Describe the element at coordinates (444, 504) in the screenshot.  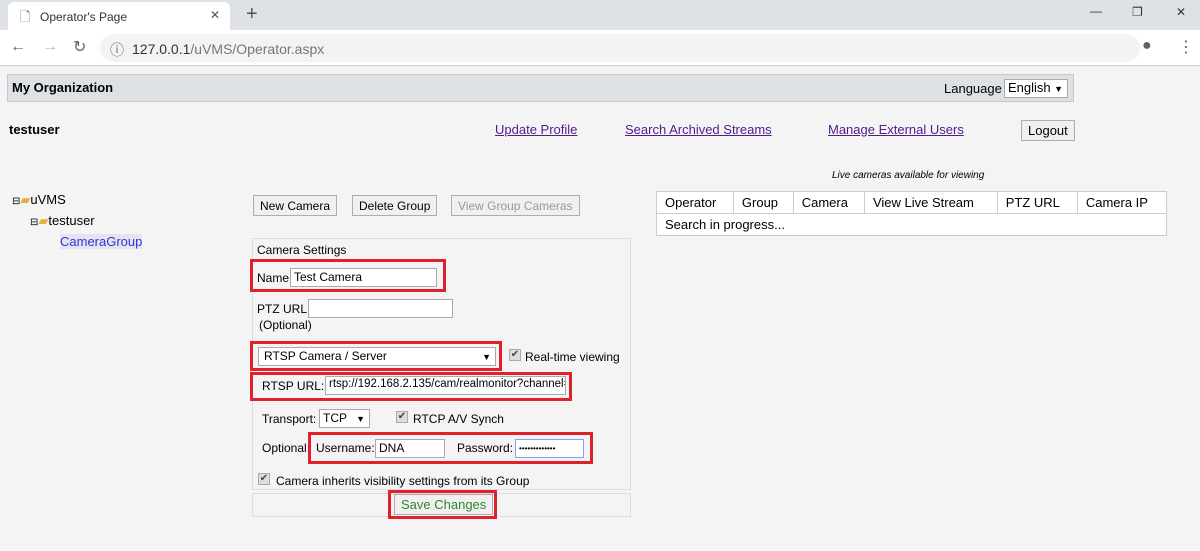
I see `save-changes-button: Save Changes` at that location.